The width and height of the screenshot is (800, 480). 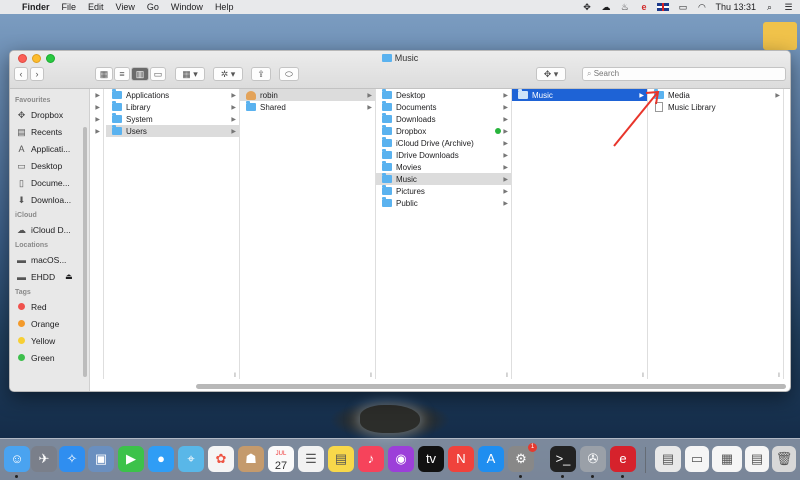 What do you see at coordinates (172, 107) in the screenshot?
I see `folder-library: Library ▶` at bounding box center [172, 107].